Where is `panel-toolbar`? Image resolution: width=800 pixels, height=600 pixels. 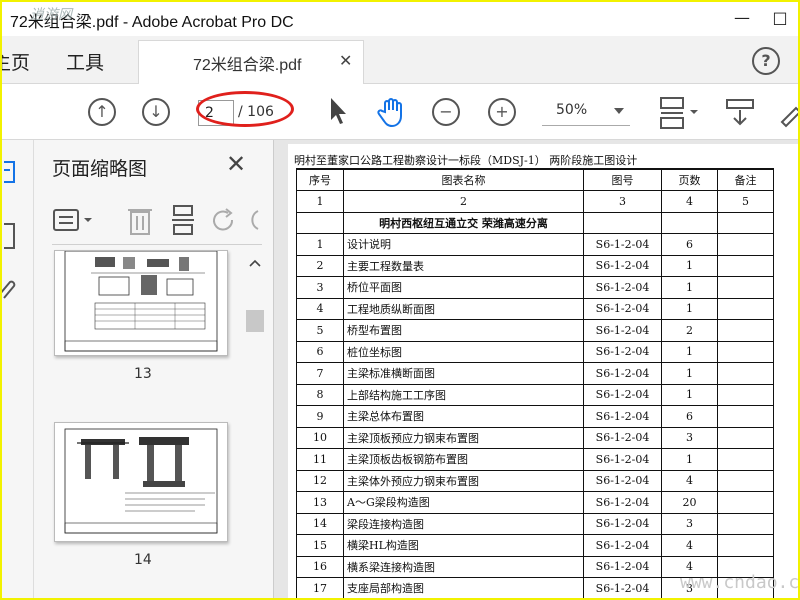 panel-toolbar is located at coordinates (154, 220).